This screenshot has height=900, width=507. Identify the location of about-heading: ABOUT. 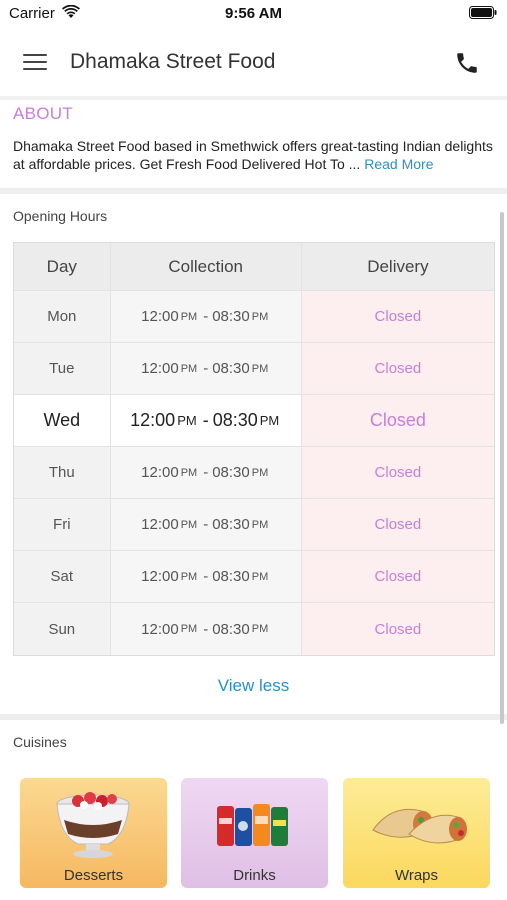
(43, 113).